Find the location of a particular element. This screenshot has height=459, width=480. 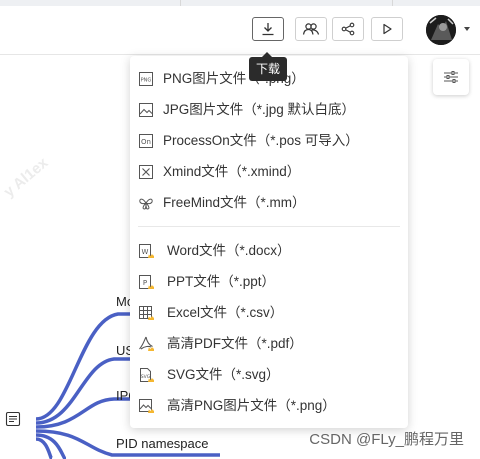

share-icon is located at coordinates (348, 29).